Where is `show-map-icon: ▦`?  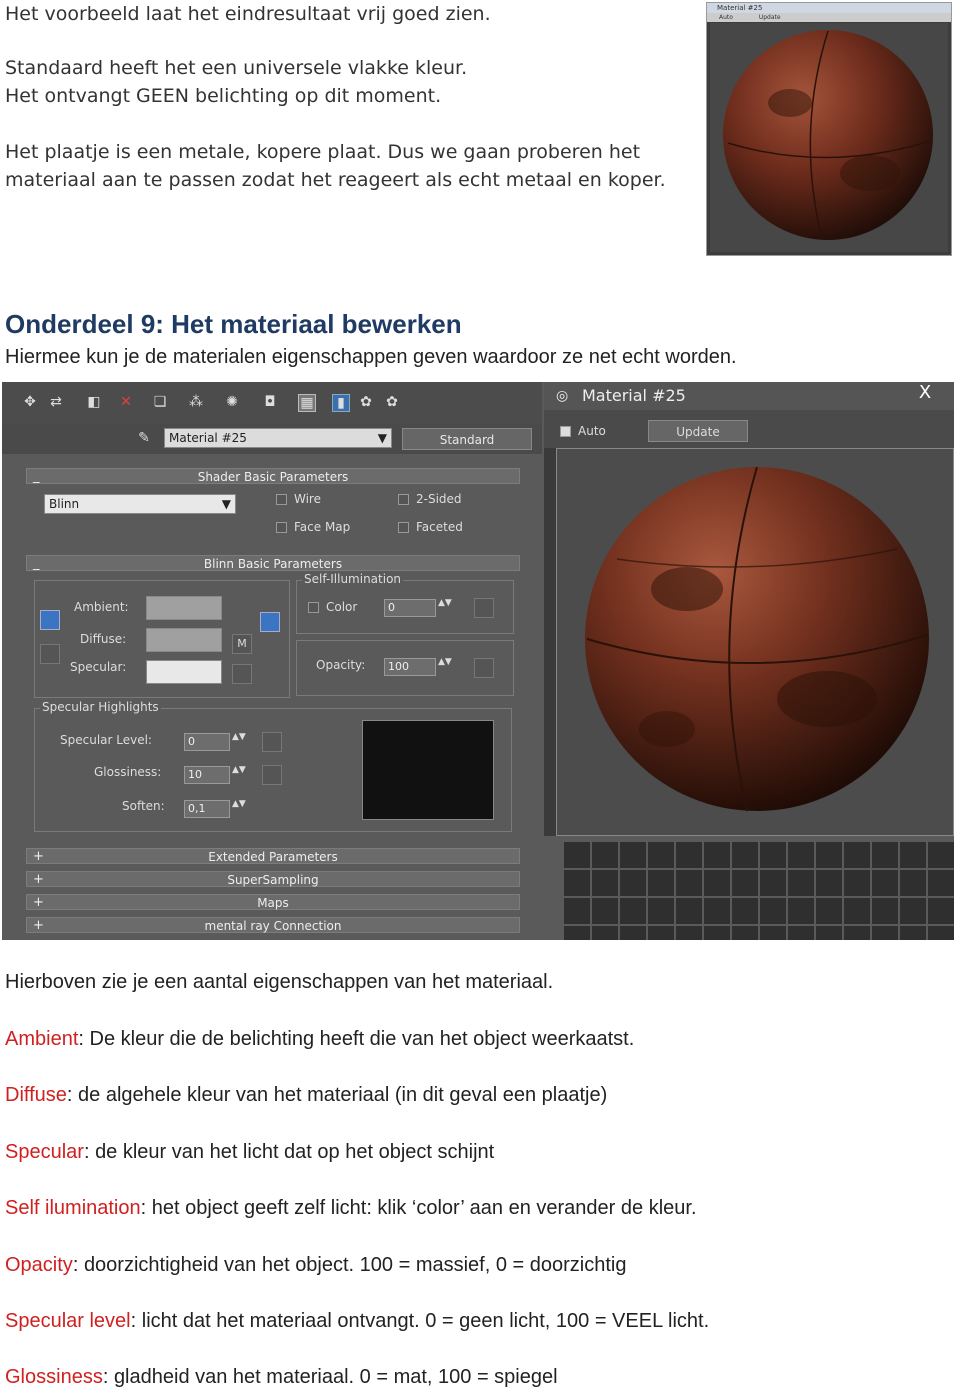 show-map-icon: ▦ is located at coordinates (307, 403).